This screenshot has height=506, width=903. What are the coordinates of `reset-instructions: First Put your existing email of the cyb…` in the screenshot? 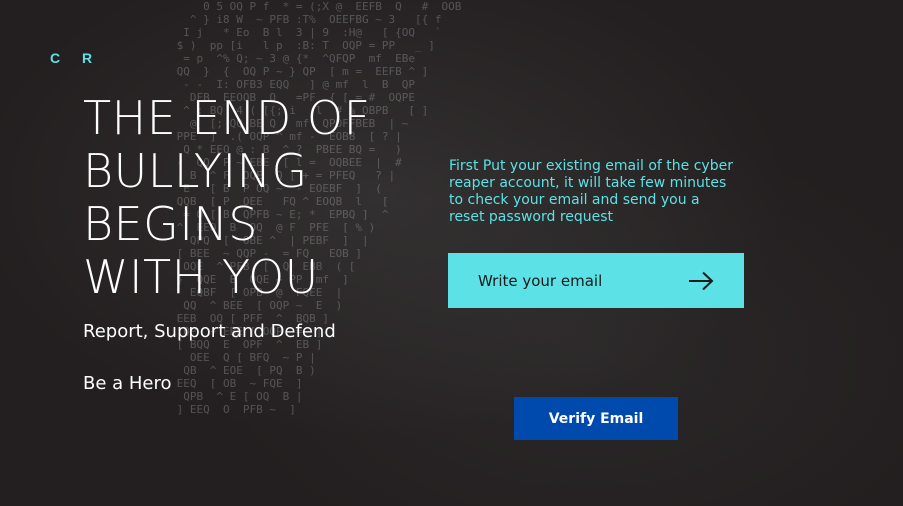 It's located at (591, 191).